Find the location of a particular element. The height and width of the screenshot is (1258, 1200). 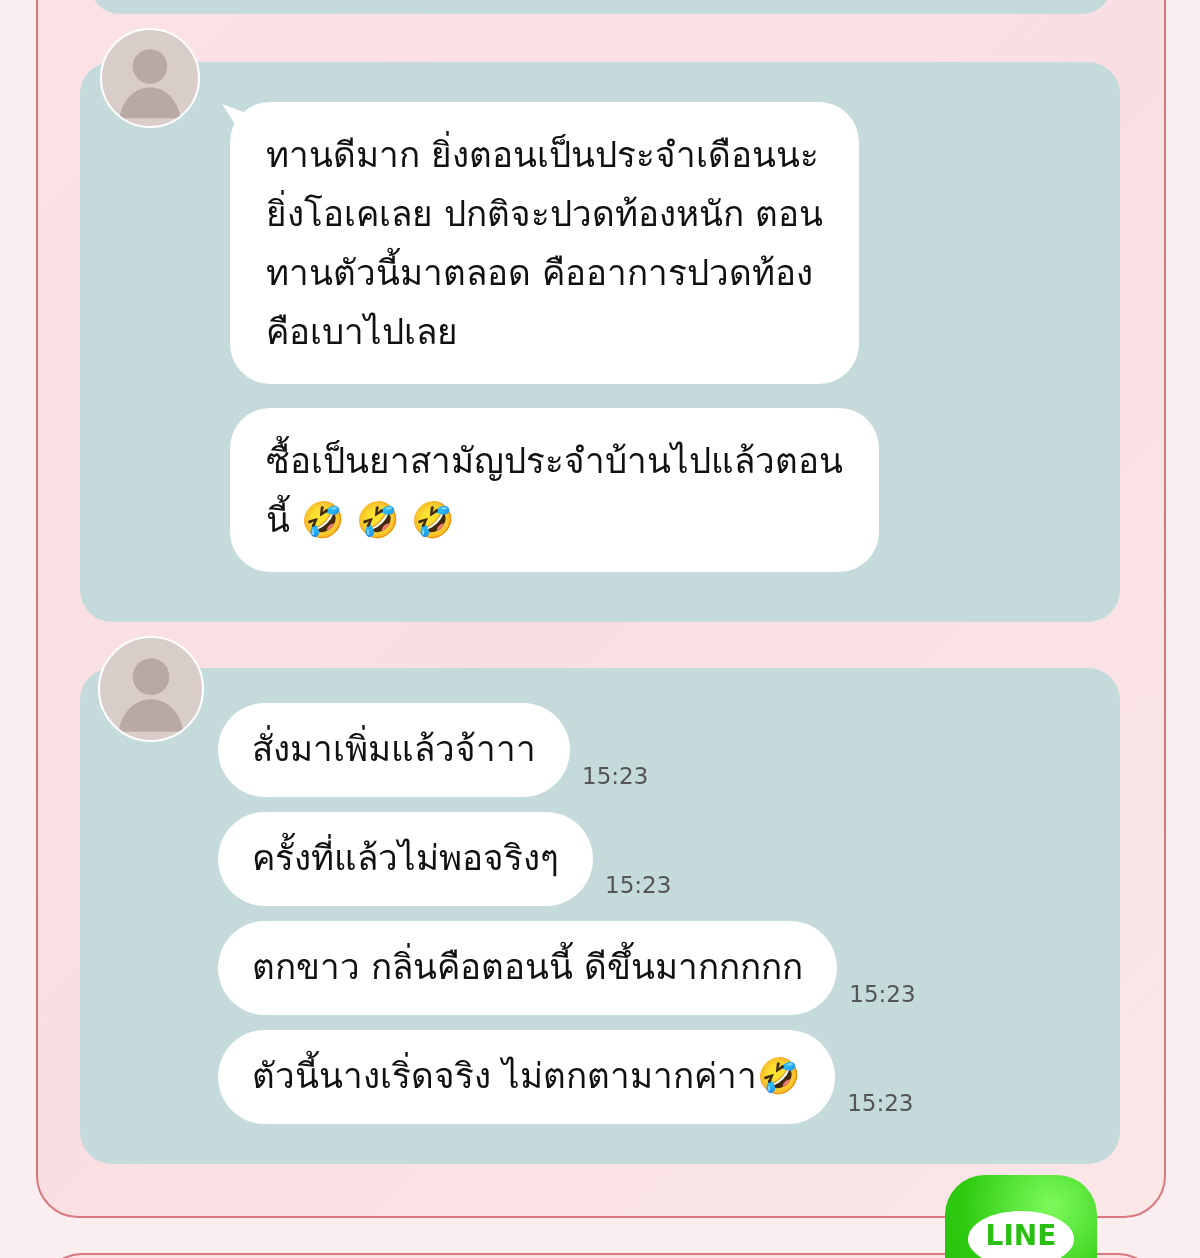

message-bubble: ครั้งที่แล้วไม่พอจริงๆ is located at coordinates (405, 859).